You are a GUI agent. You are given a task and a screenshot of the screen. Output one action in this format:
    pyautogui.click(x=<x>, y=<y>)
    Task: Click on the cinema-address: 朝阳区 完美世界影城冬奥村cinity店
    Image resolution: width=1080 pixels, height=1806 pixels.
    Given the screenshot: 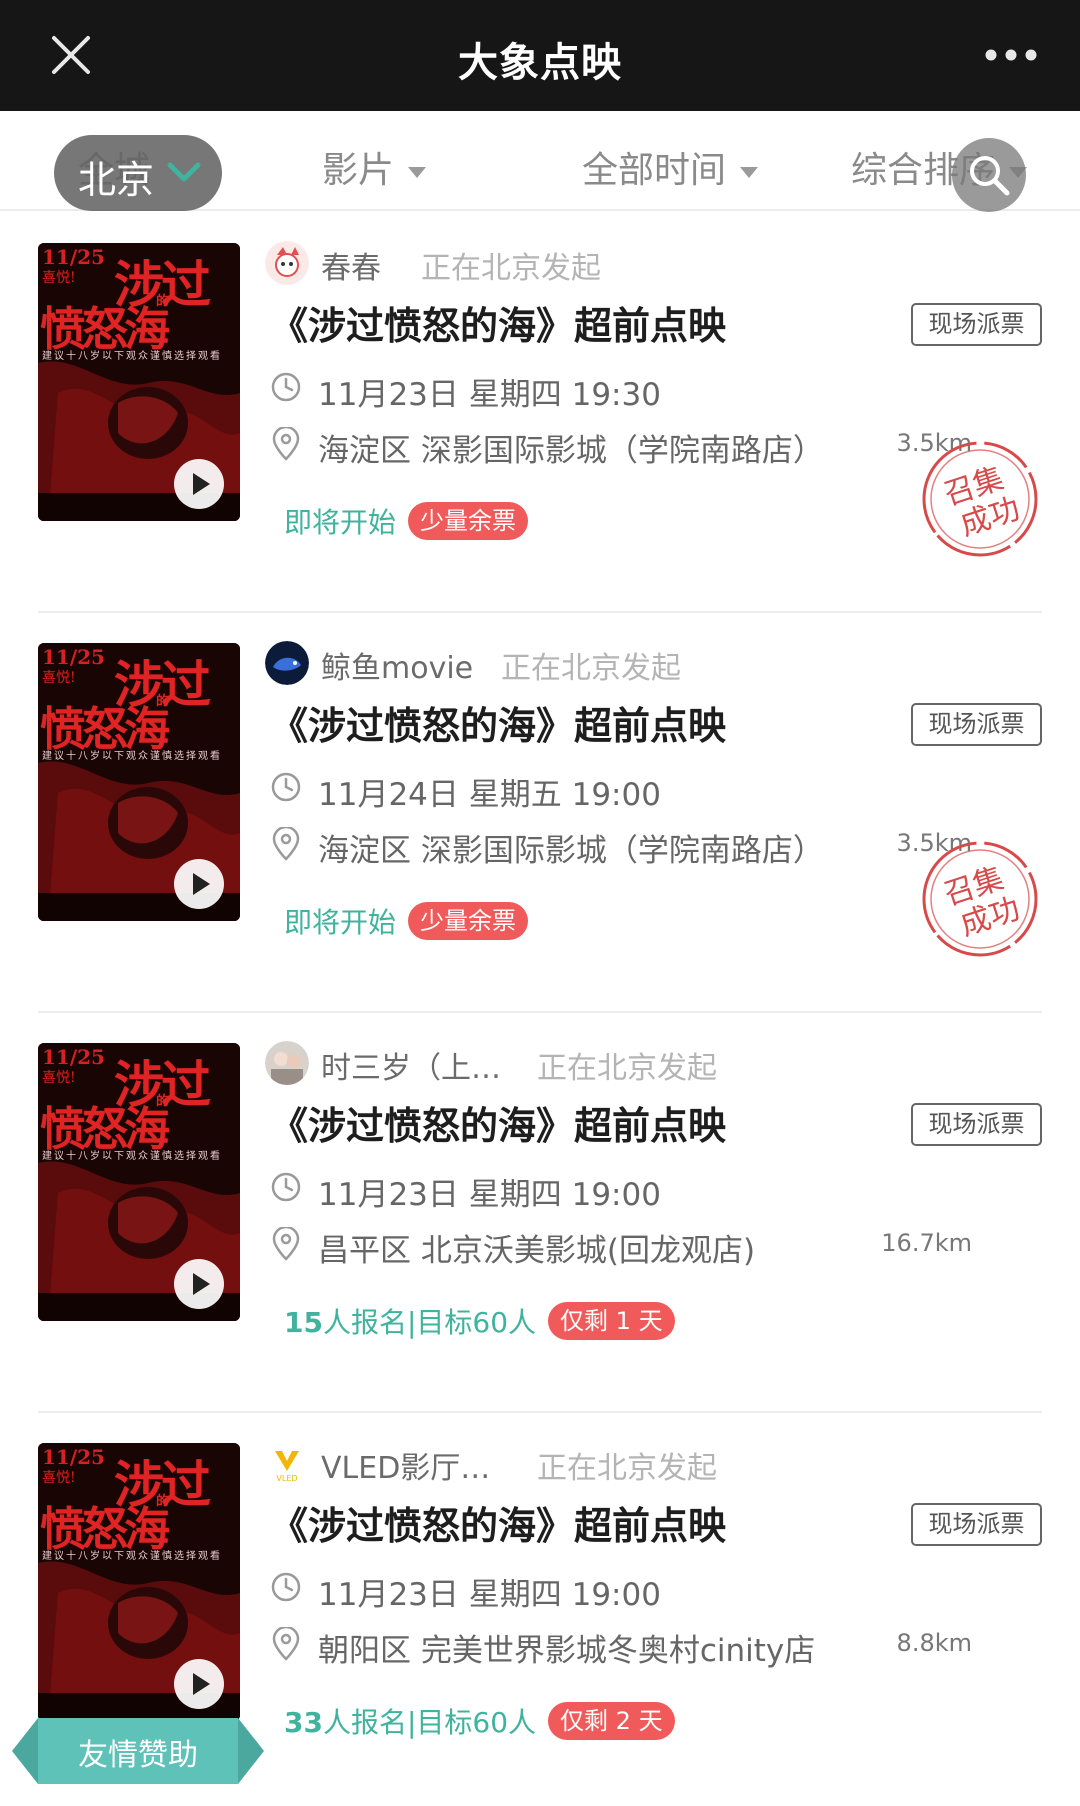 What is the action you would take?
    pyautogui.click(x=567, y=1651)
    